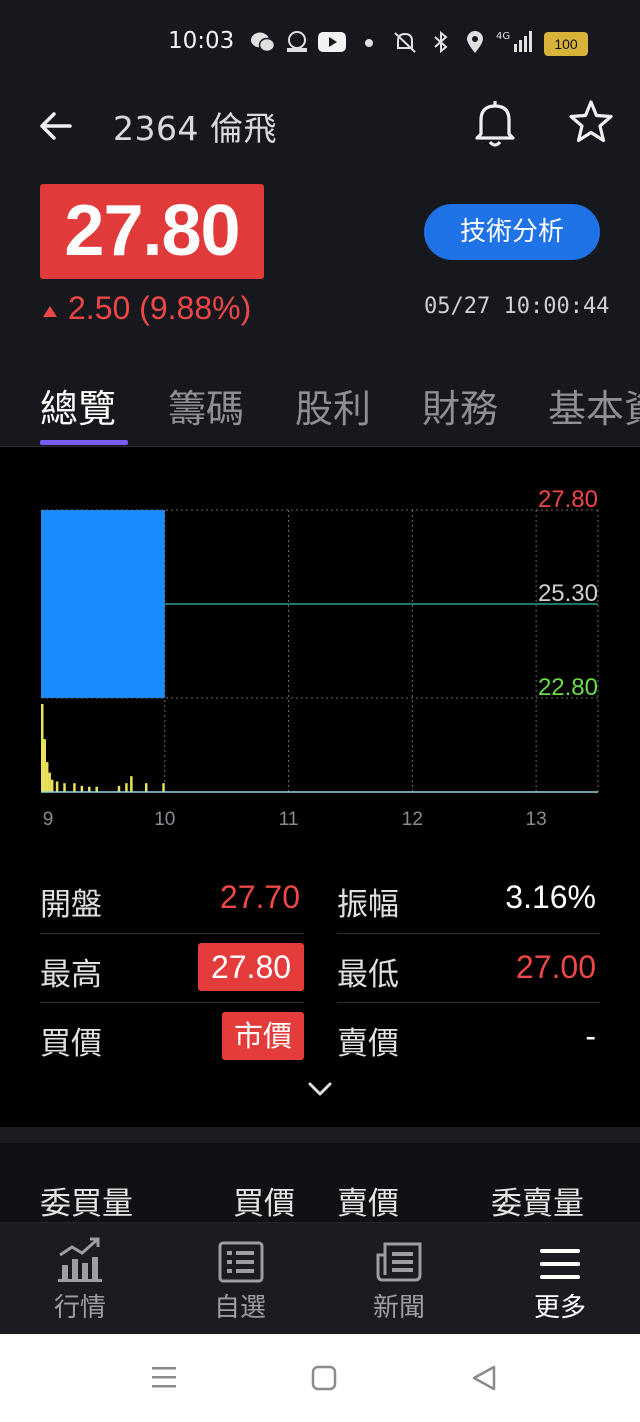 This screenshot has width=640, height=1422. I want to click on nav-watchlist: 自選, so click(240, 1279).